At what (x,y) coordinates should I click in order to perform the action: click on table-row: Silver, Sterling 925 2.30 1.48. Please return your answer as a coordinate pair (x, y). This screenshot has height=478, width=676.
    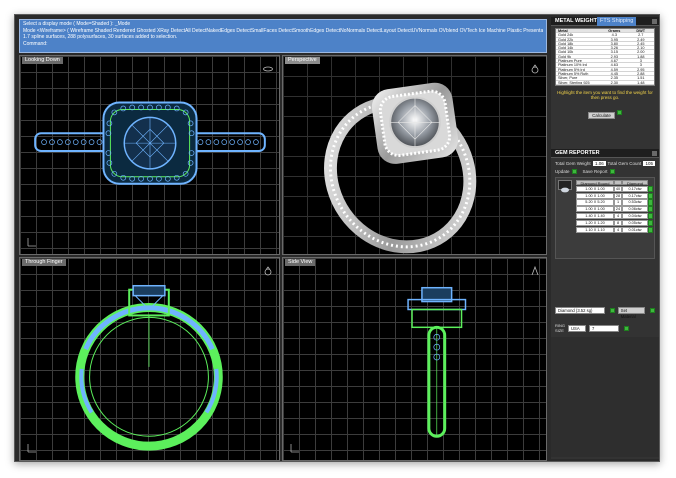
    Looking at the image, I should click on (605, 83).